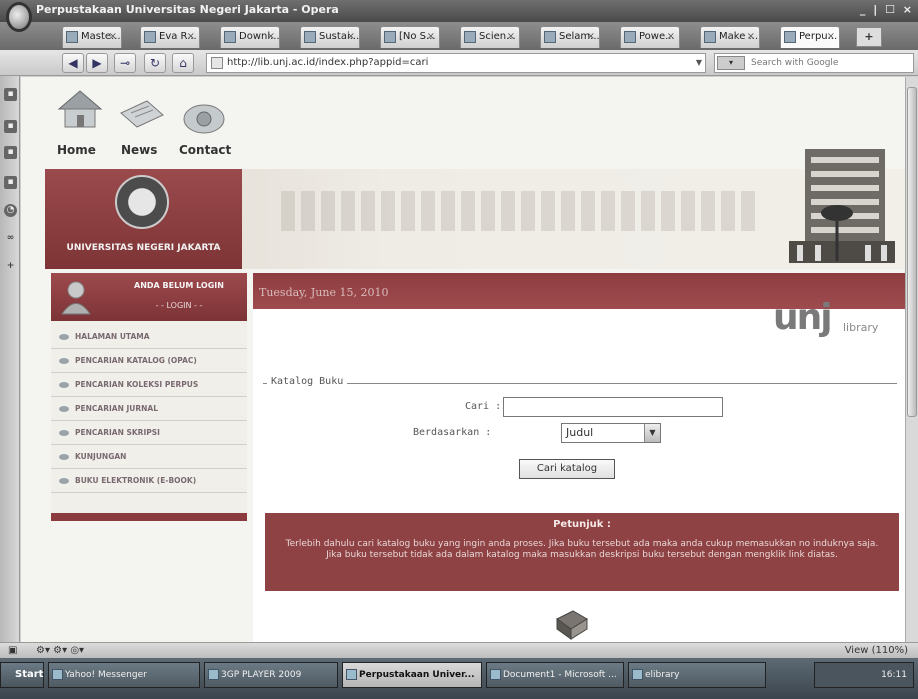 The image size is (918, 699). I want to click on contact-phone-icon, so click(204, 115).